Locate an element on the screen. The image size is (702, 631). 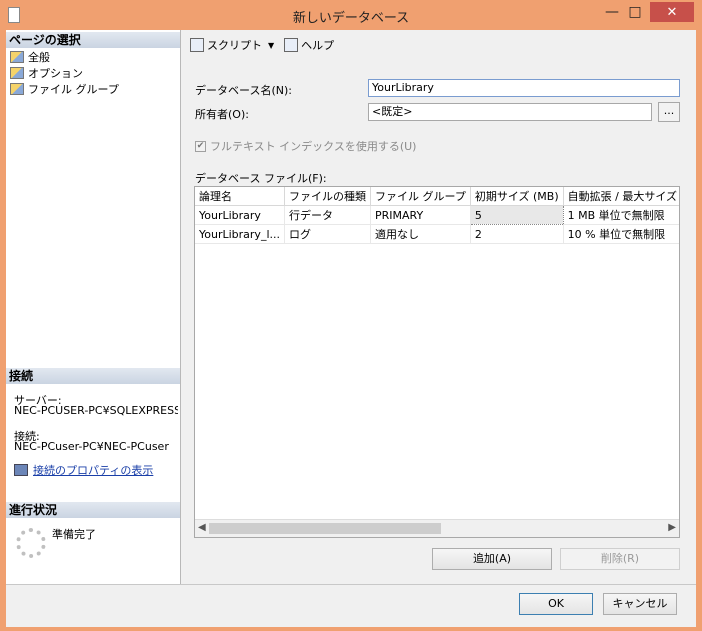
page-item-general: 全般 is located at coordinates (30, 57).